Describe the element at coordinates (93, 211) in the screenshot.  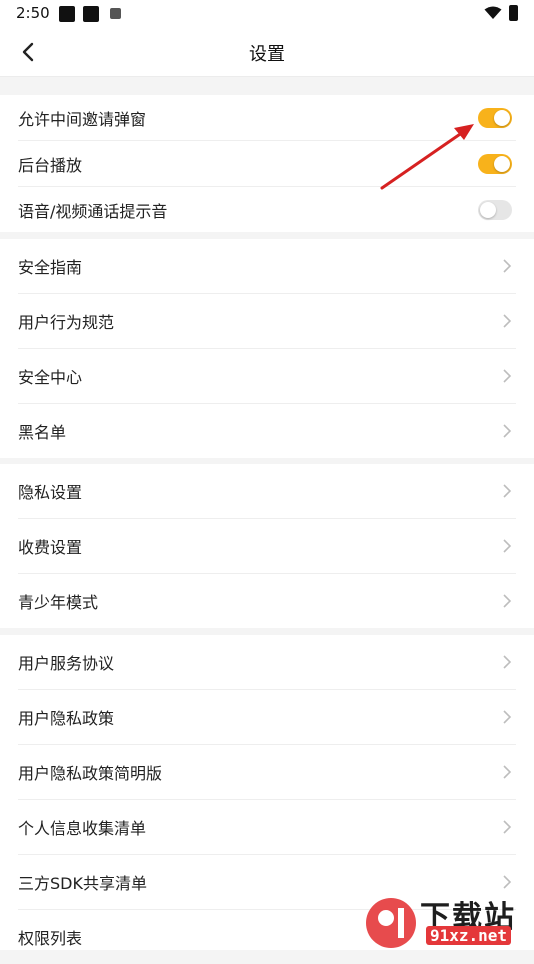
I see `toggle-label: 语音/视频通话提示音` at that location.